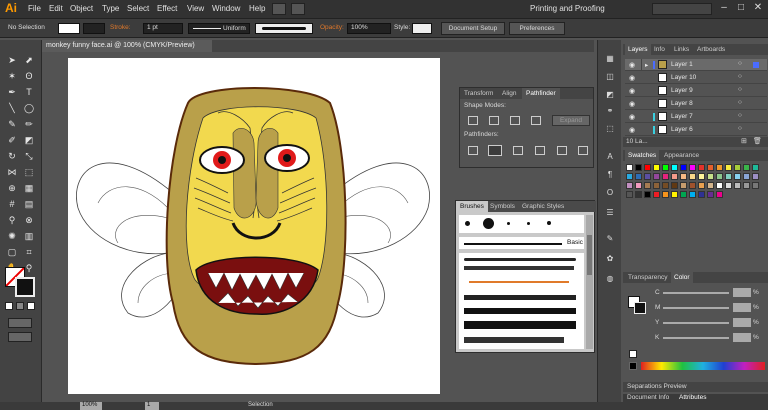  What do you see at coordinates (742, 307) in the screenshot?
I see `magenta-field` at bounding box center [742, 307].